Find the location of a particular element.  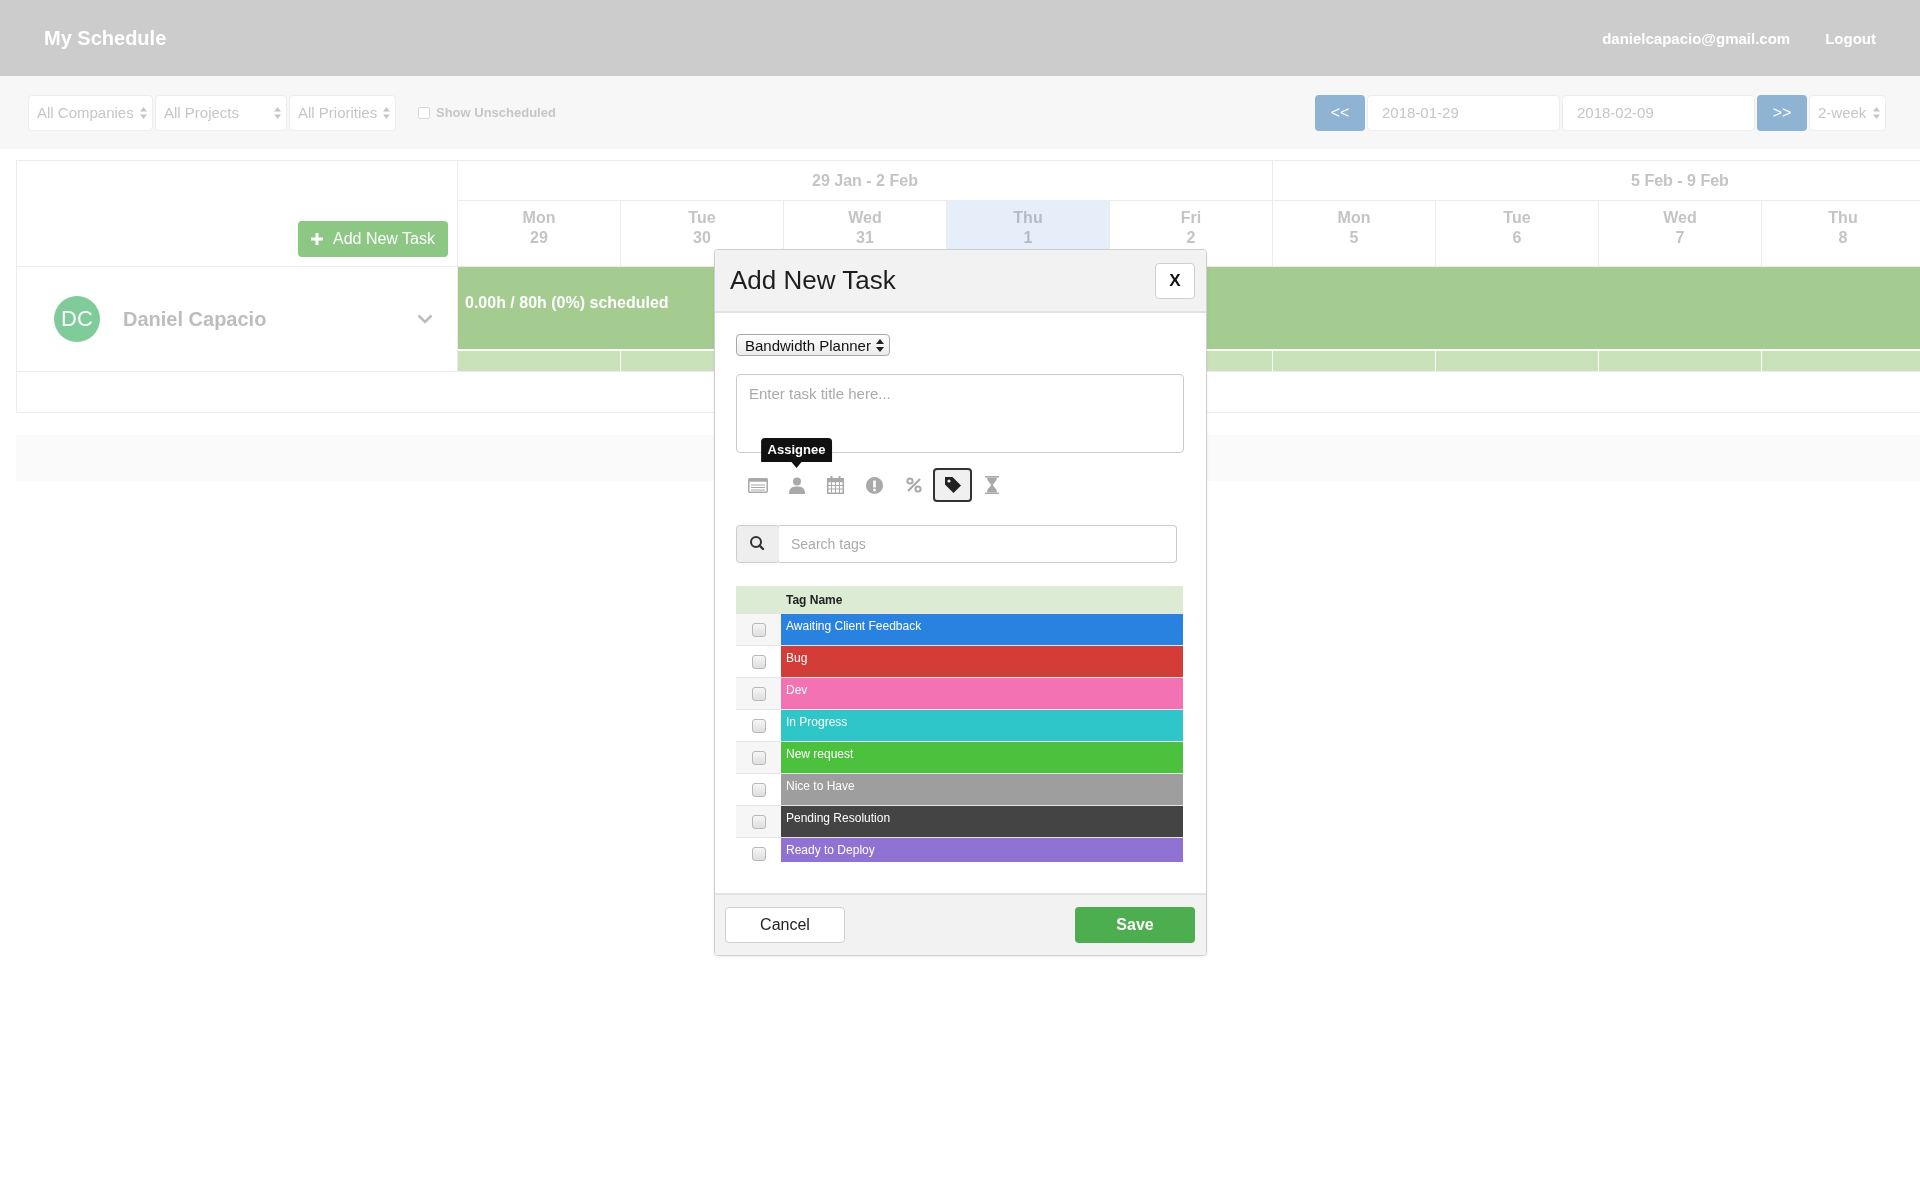

next-period-button: >> is located at coordinates (1782, 112).